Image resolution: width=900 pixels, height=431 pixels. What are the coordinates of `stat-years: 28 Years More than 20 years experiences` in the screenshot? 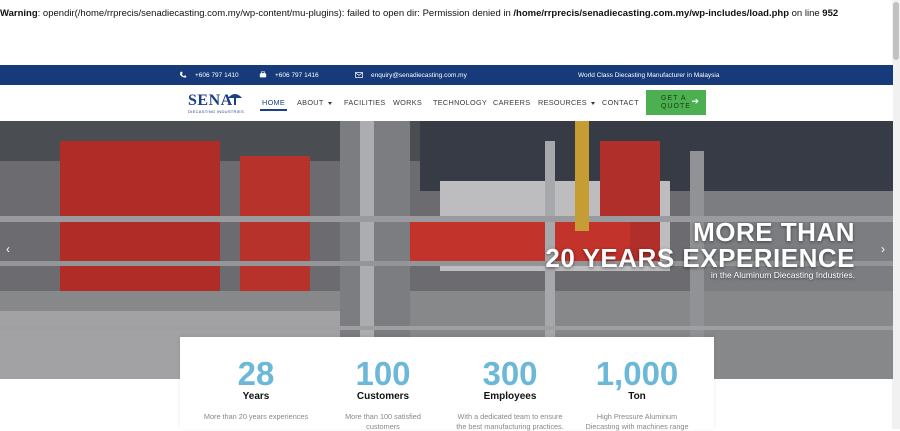 It's located at (256, 379).